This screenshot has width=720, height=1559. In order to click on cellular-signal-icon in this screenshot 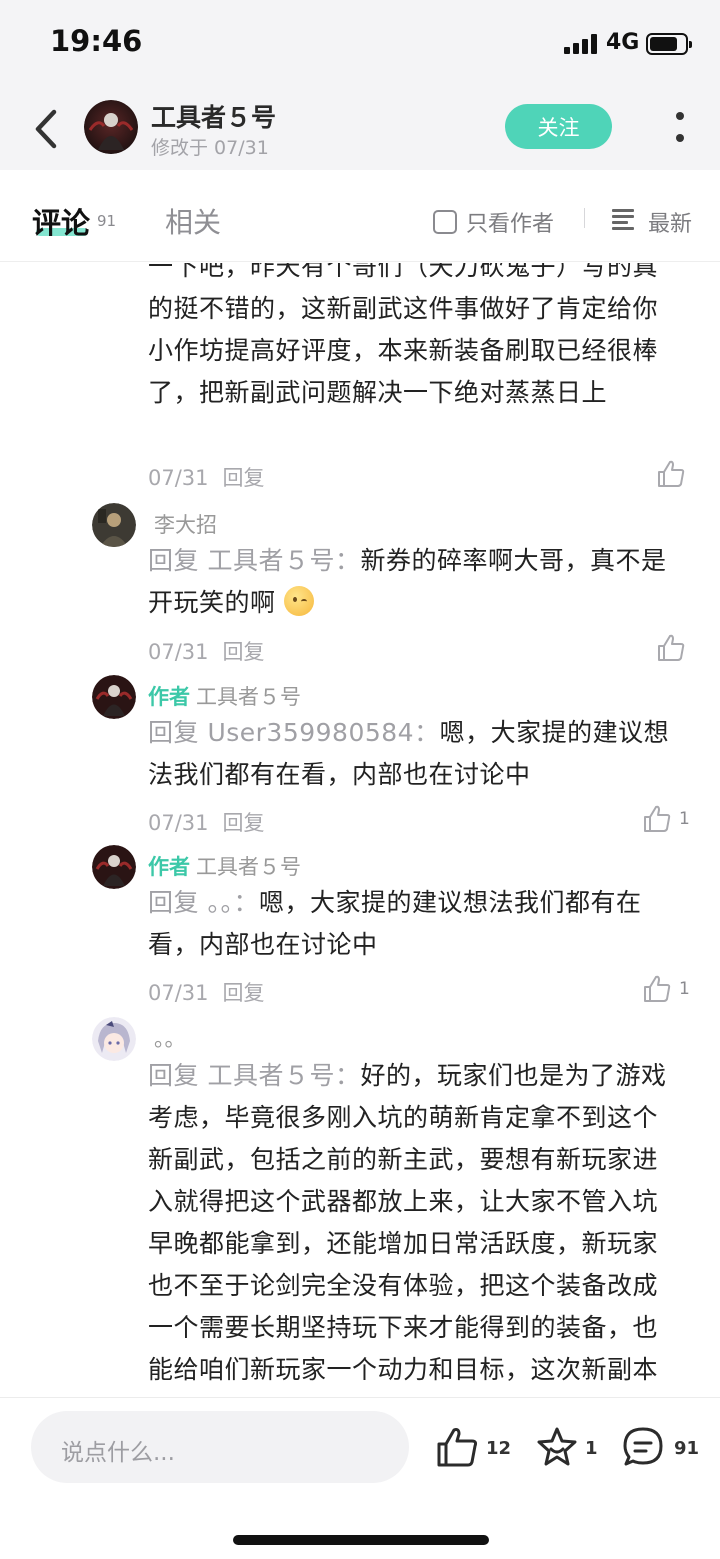, I will do `click(582, 44)`.